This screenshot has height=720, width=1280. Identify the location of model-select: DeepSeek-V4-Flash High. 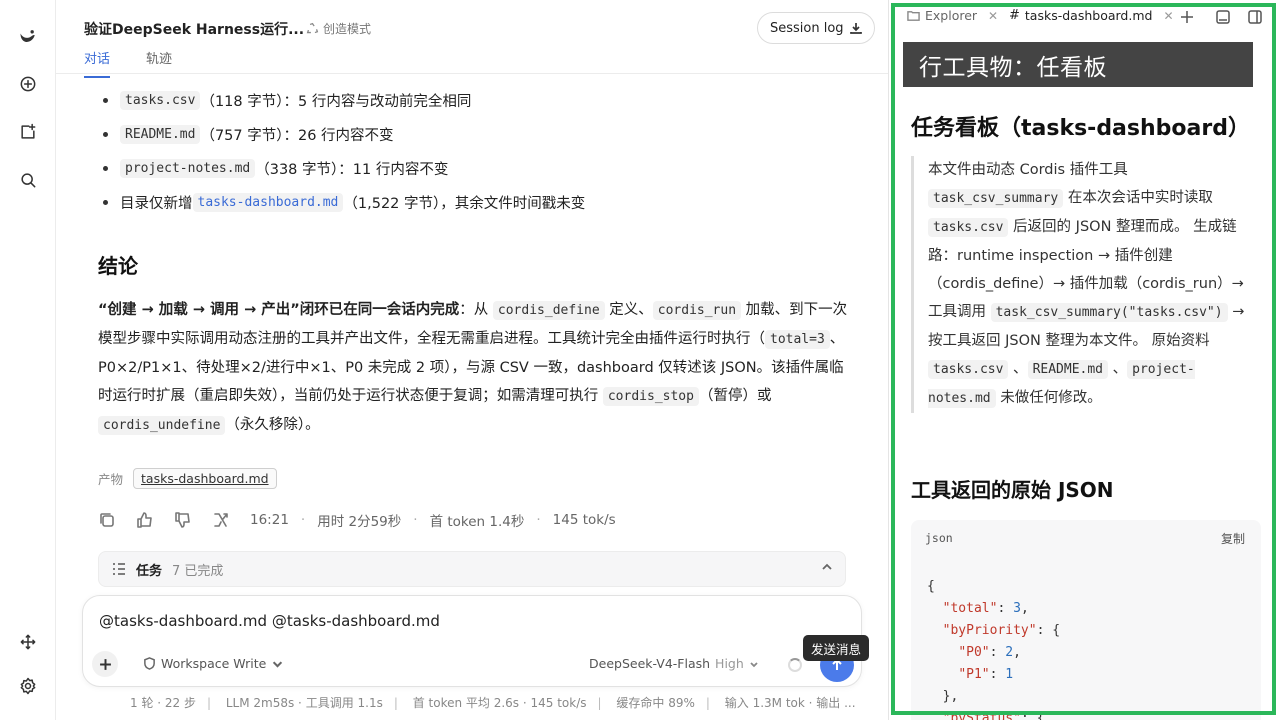
(674, 663).